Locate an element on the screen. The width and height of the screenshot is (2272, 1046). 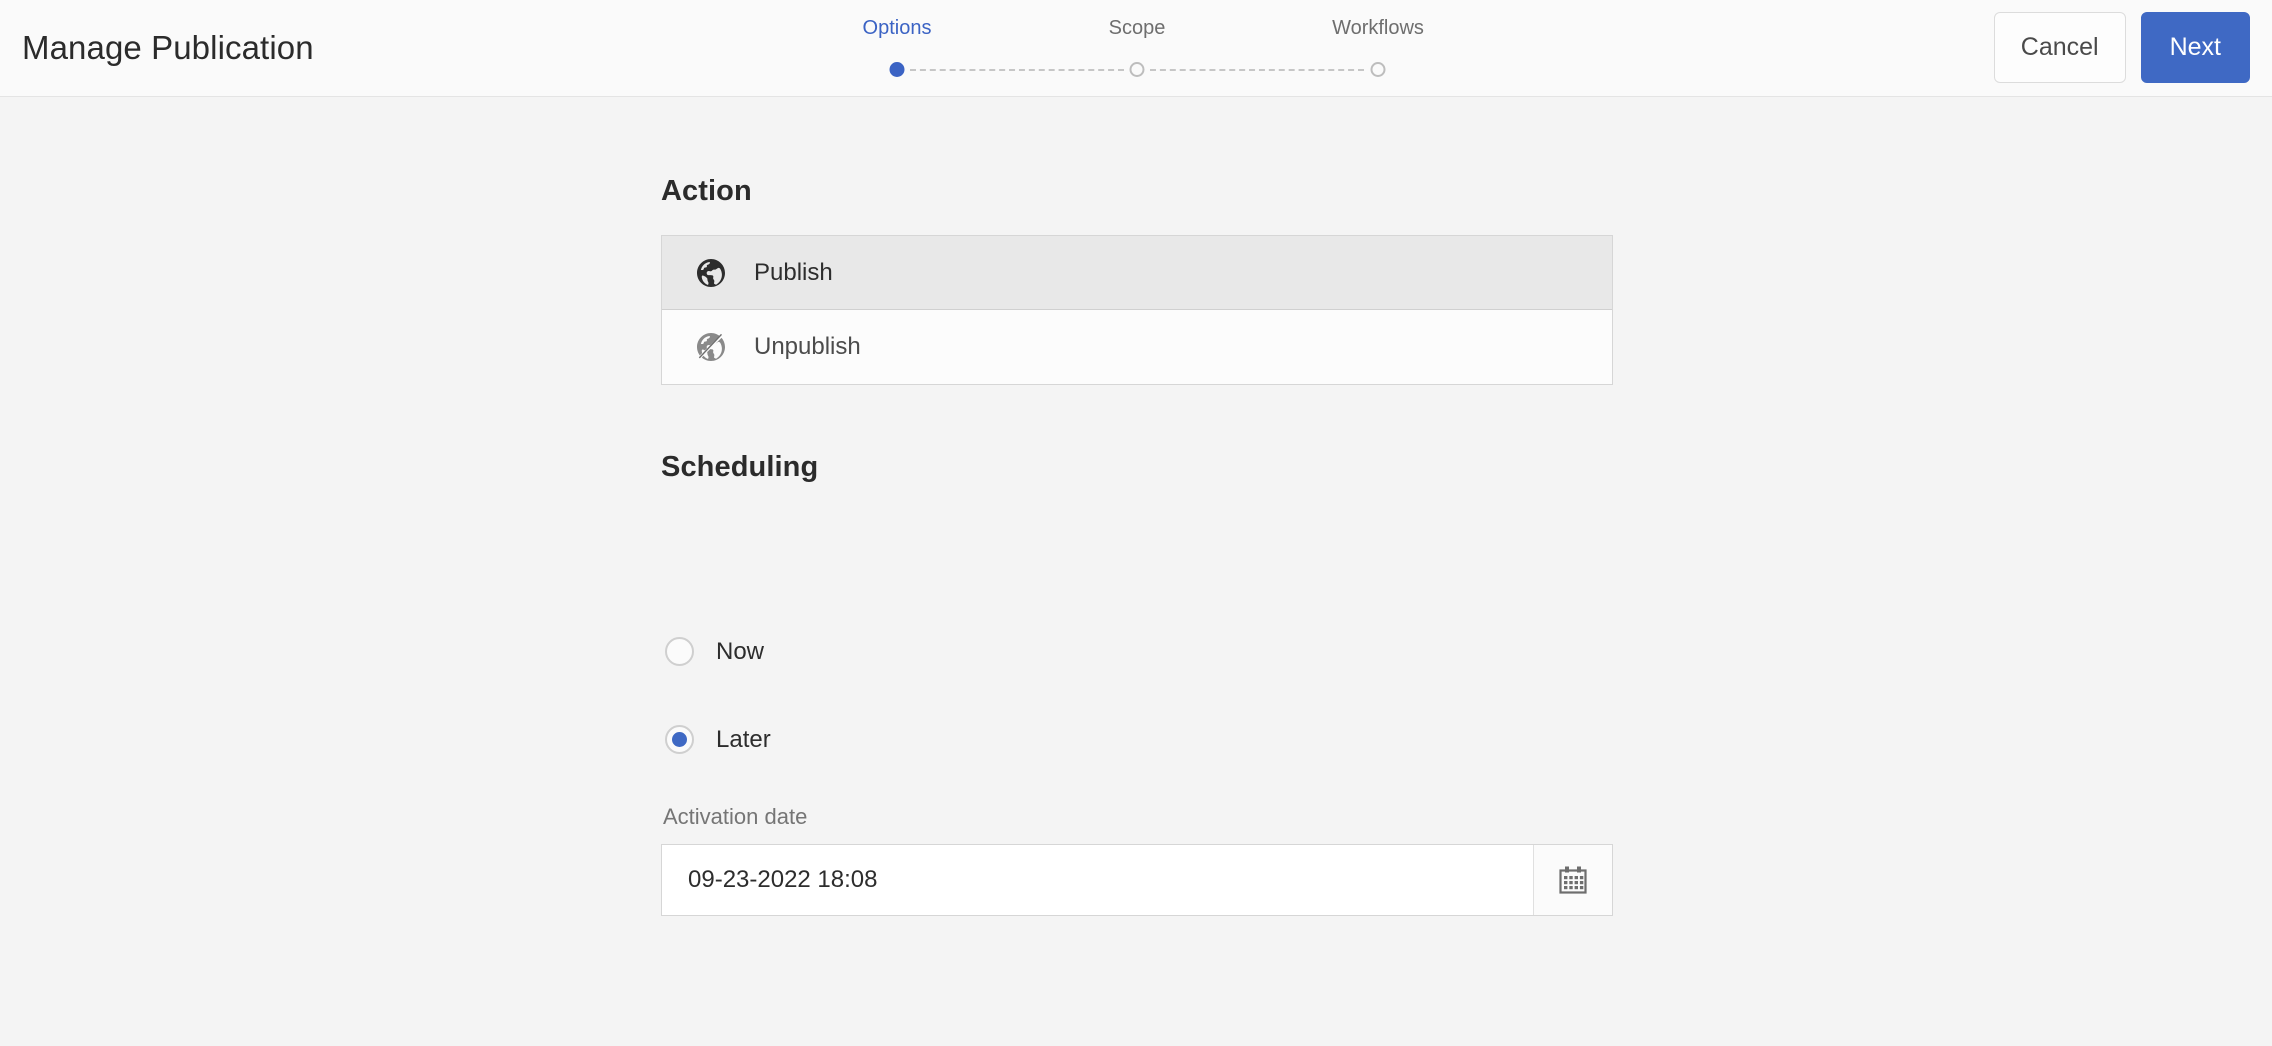
stepper-track is located at coordinates (1150, 70).